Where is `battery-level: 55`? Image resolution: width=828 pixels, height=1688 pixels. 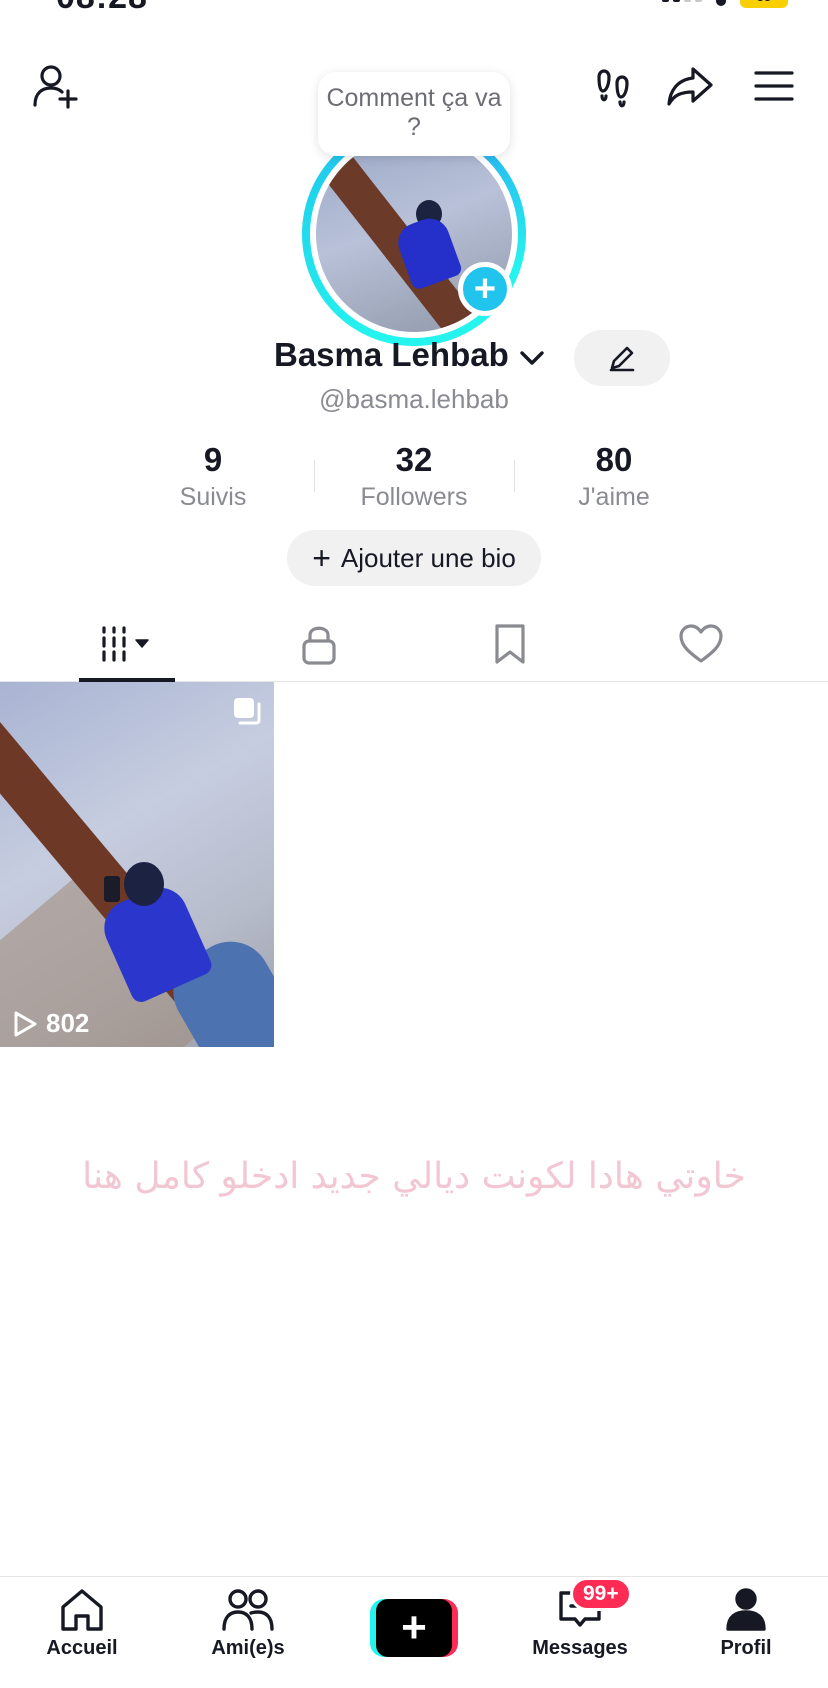 battery-level: 55 is located at coordinates (764, 2).